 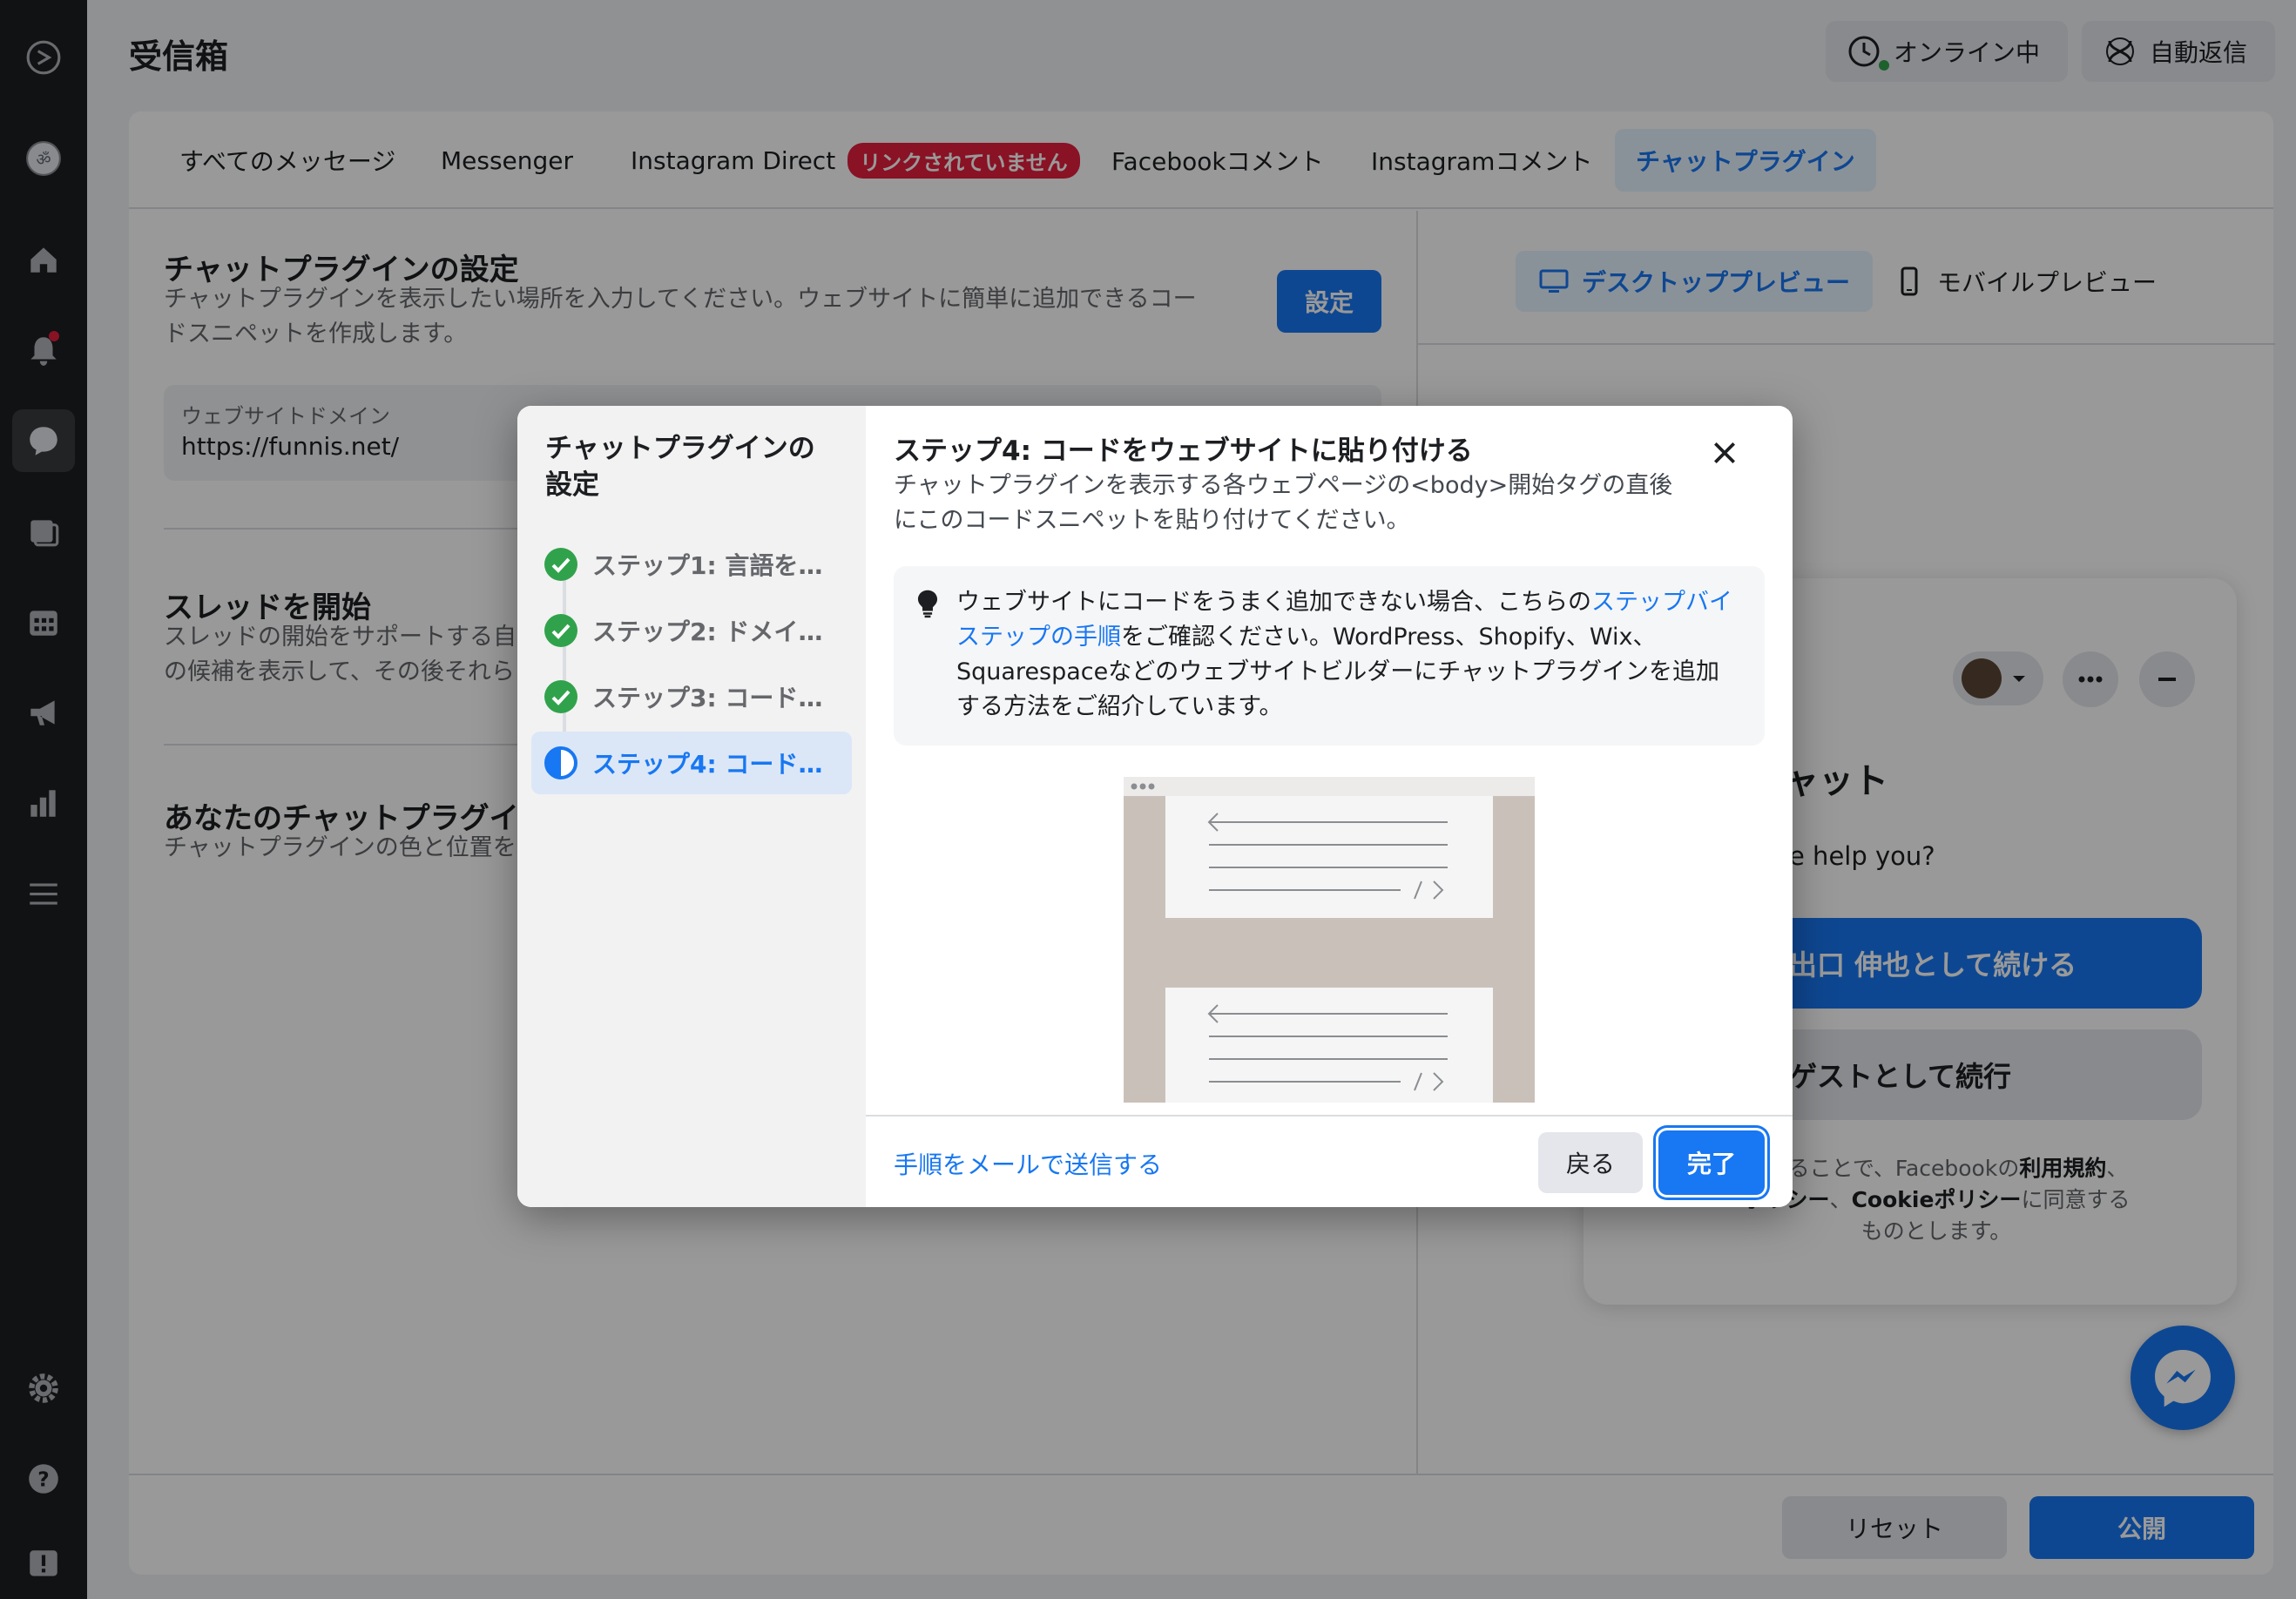 I want to click on step-label: ステップ1: 言語を設定, so click(x=719, y=565).